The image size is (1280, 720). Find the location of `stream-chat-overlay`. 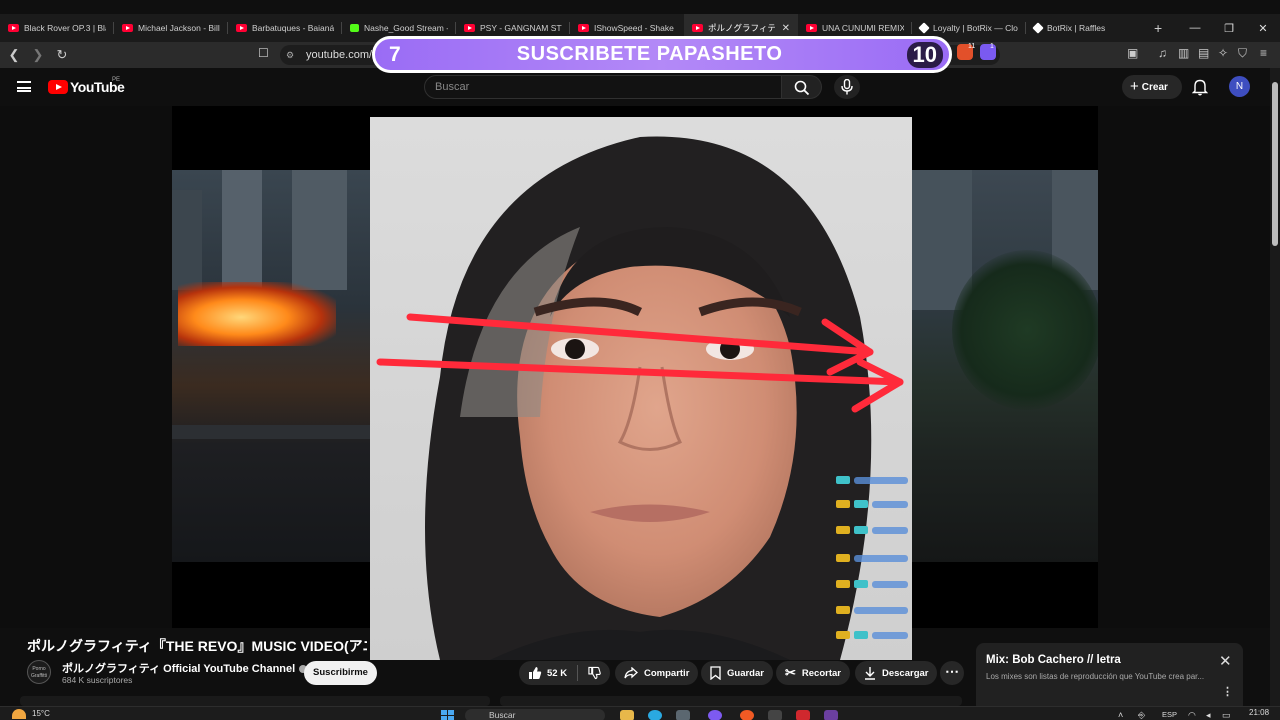

stream-chat-overlay is located at coordinates (872, 565).